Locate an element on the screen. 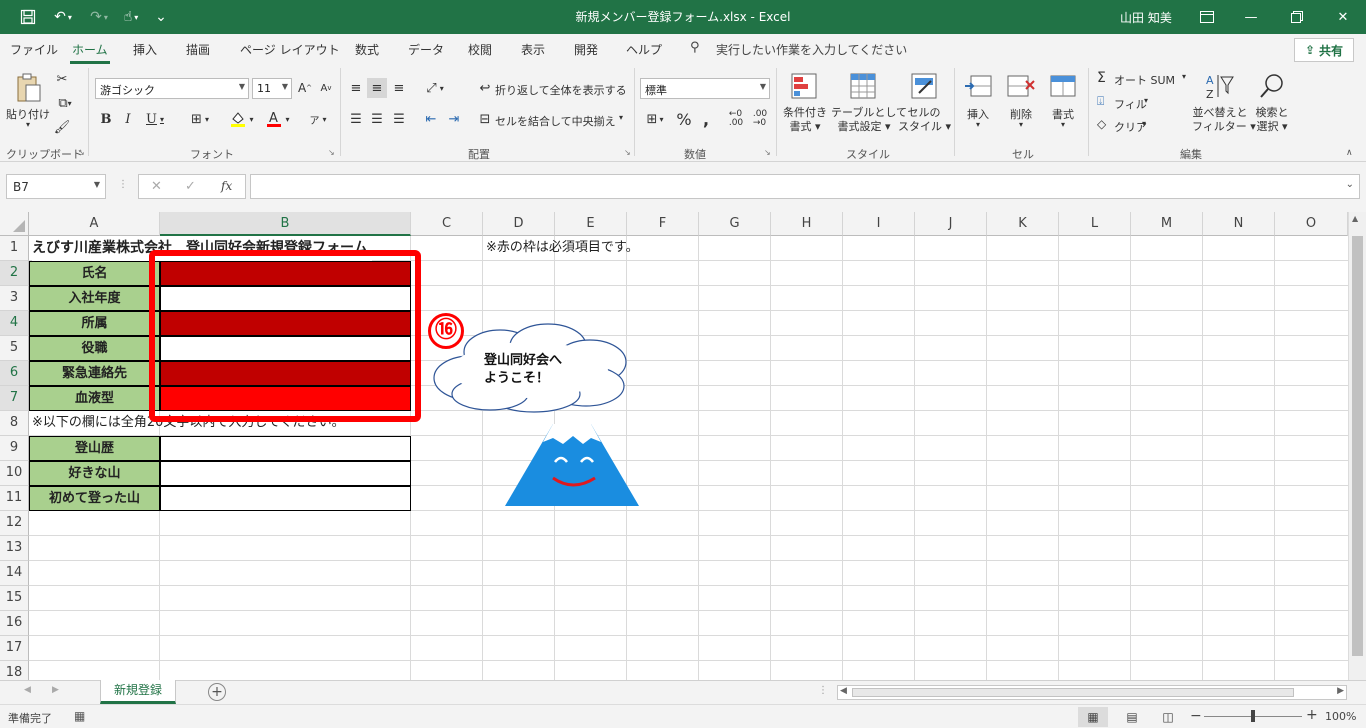  row-header-6: 6 is located at coordinates (14, 373).